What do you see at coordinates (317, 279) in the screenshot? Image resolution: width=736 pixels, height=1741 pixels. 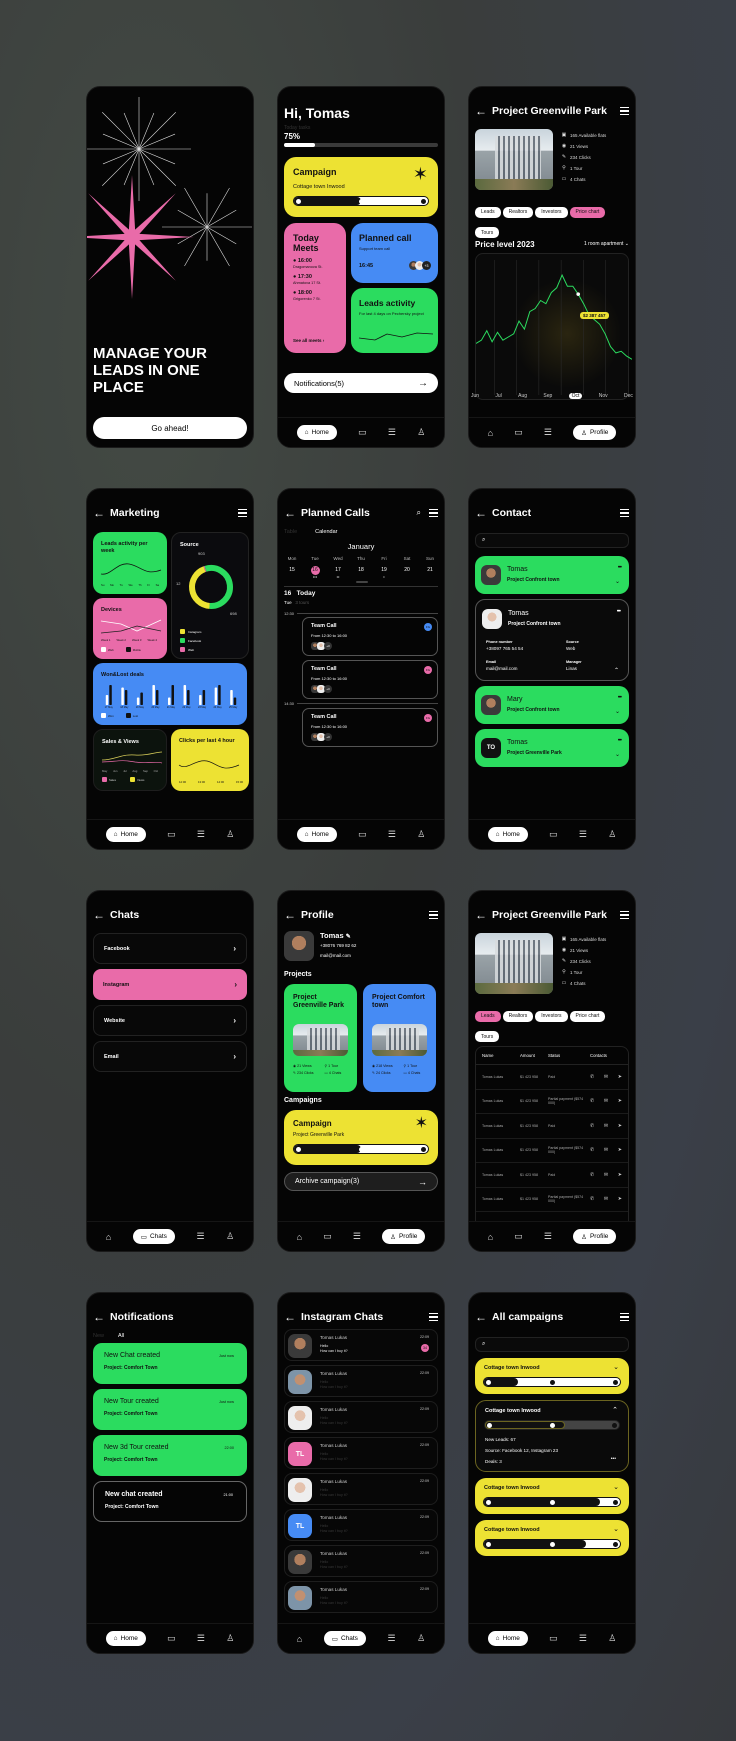 I see `meet-item: ● 17:30 Ahmatova 17 St.` at bounding box center [317, 279].